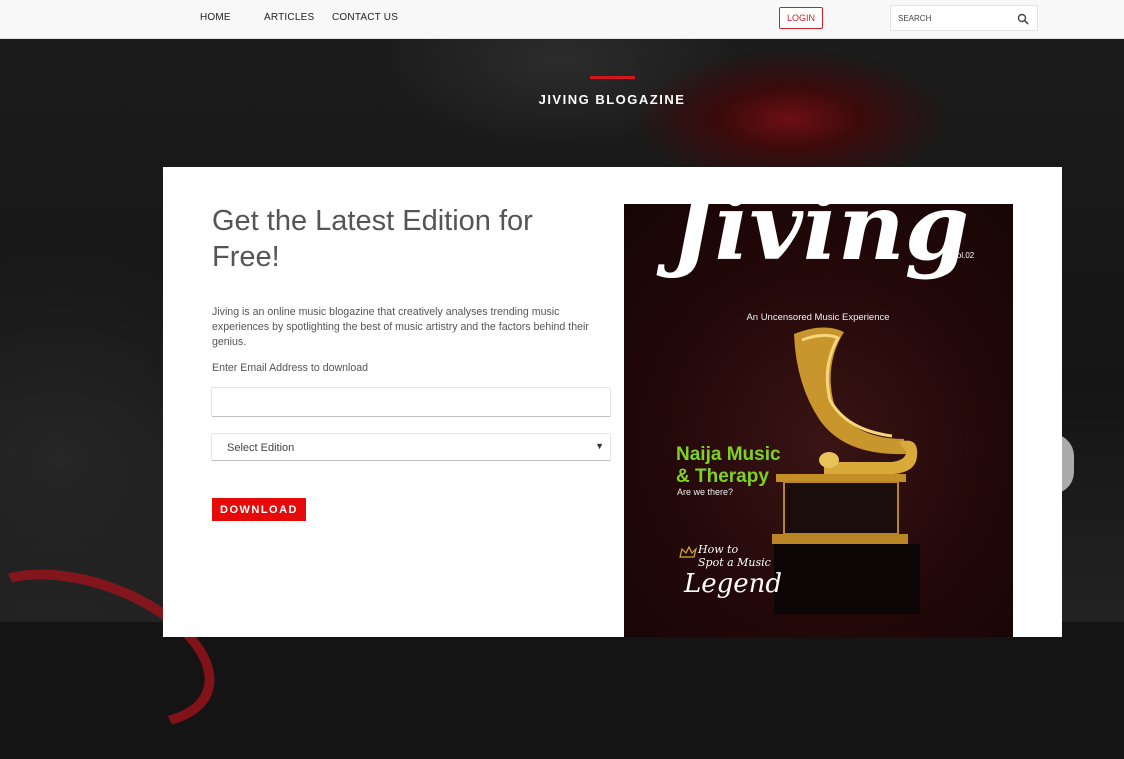 The image size is (1124, 759). What do you see at coordinates (812, 242) in the screenshot?
I see `cover-brand: Jiving` at bounding box center [812, 242].